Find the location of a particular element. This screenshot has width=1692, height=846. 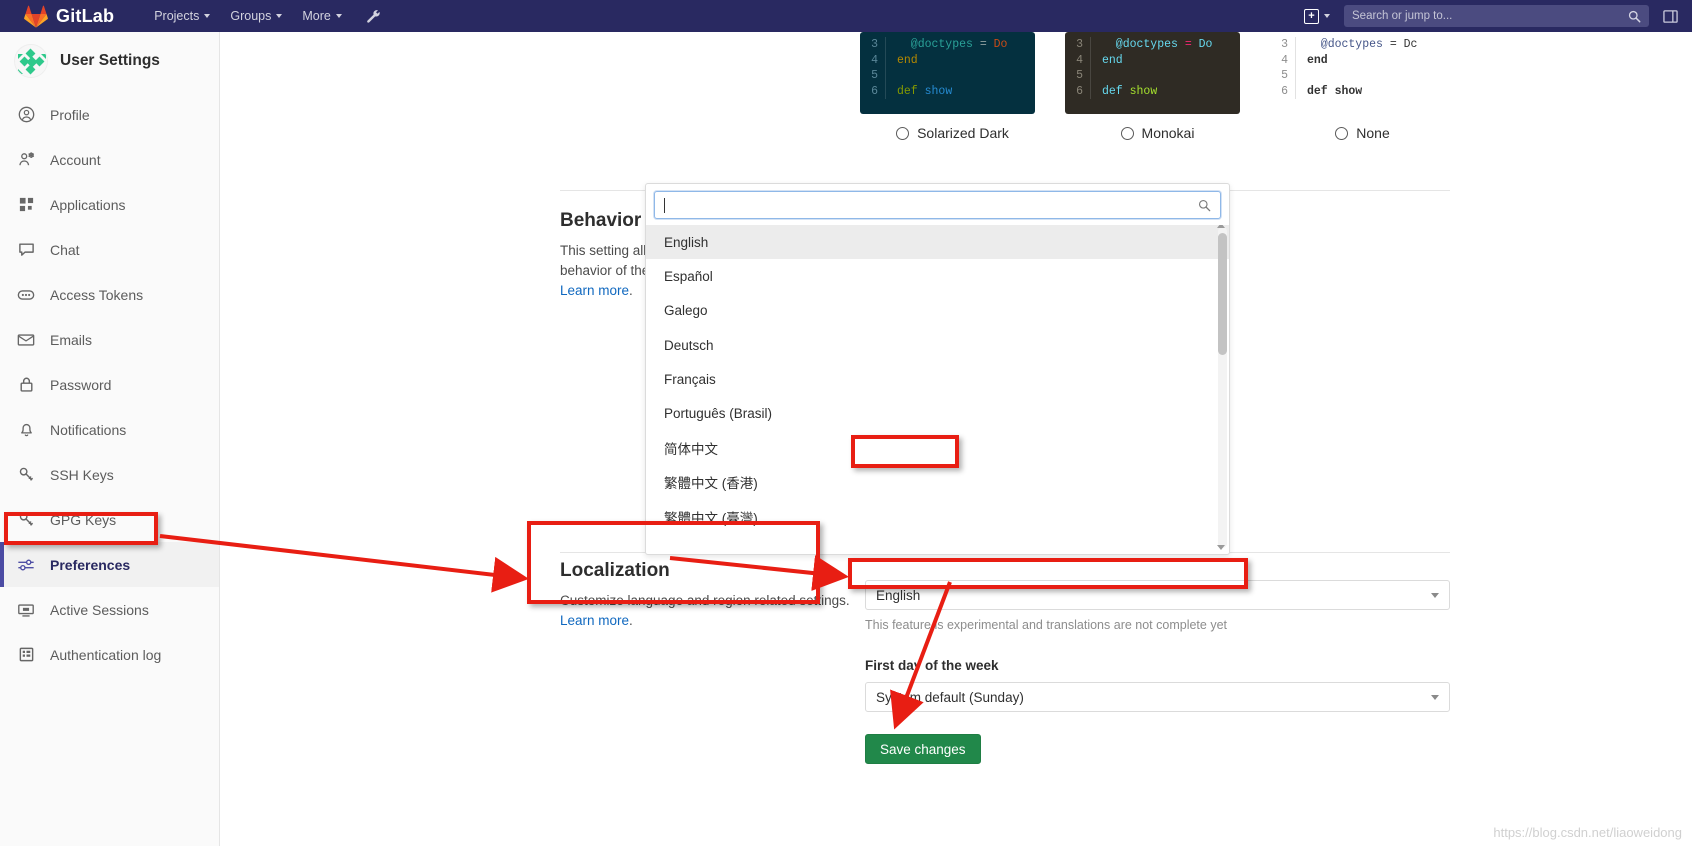

sidebar-item-label: SSH Keys is located at coordinates (82, 474).